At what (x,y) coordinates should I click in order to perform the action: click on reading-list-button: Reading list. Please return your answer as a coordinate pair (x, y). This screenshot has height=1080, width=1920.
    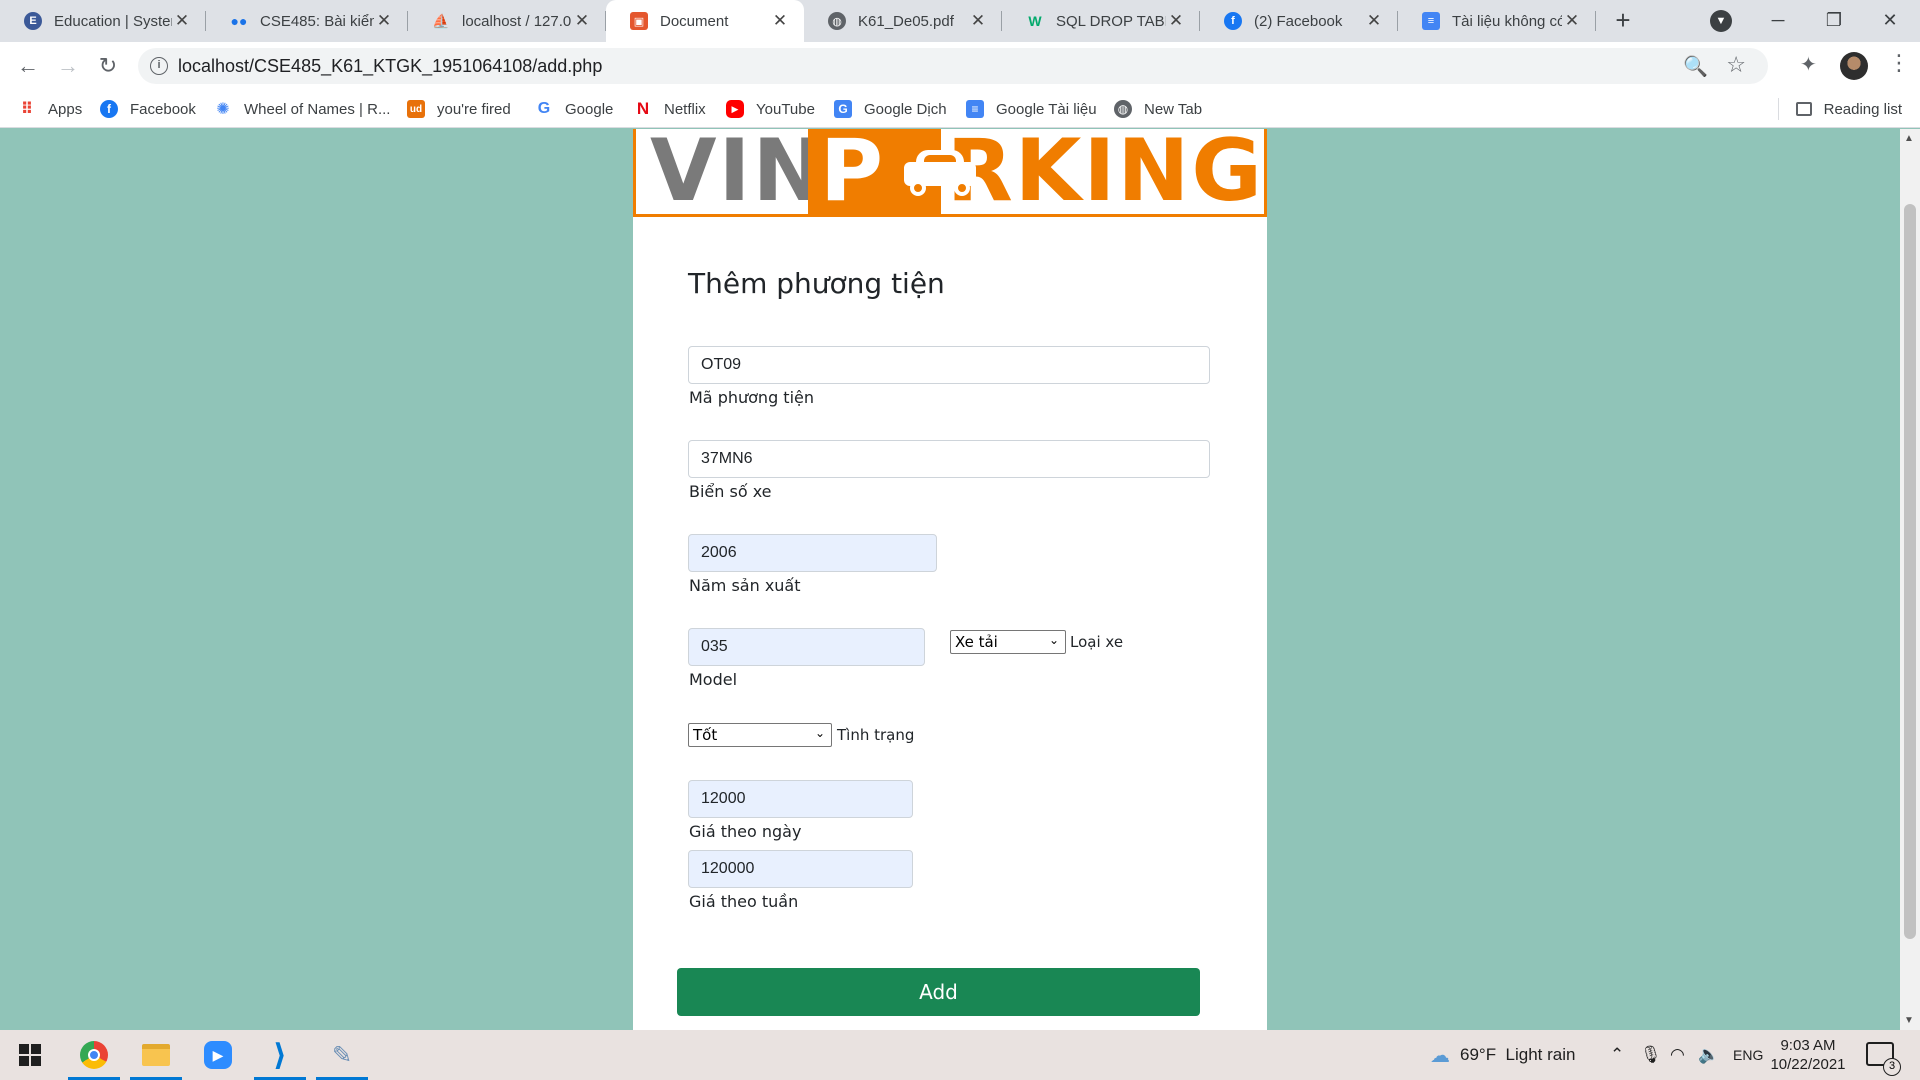
    Looking at the image, I should click on (1848, 109).